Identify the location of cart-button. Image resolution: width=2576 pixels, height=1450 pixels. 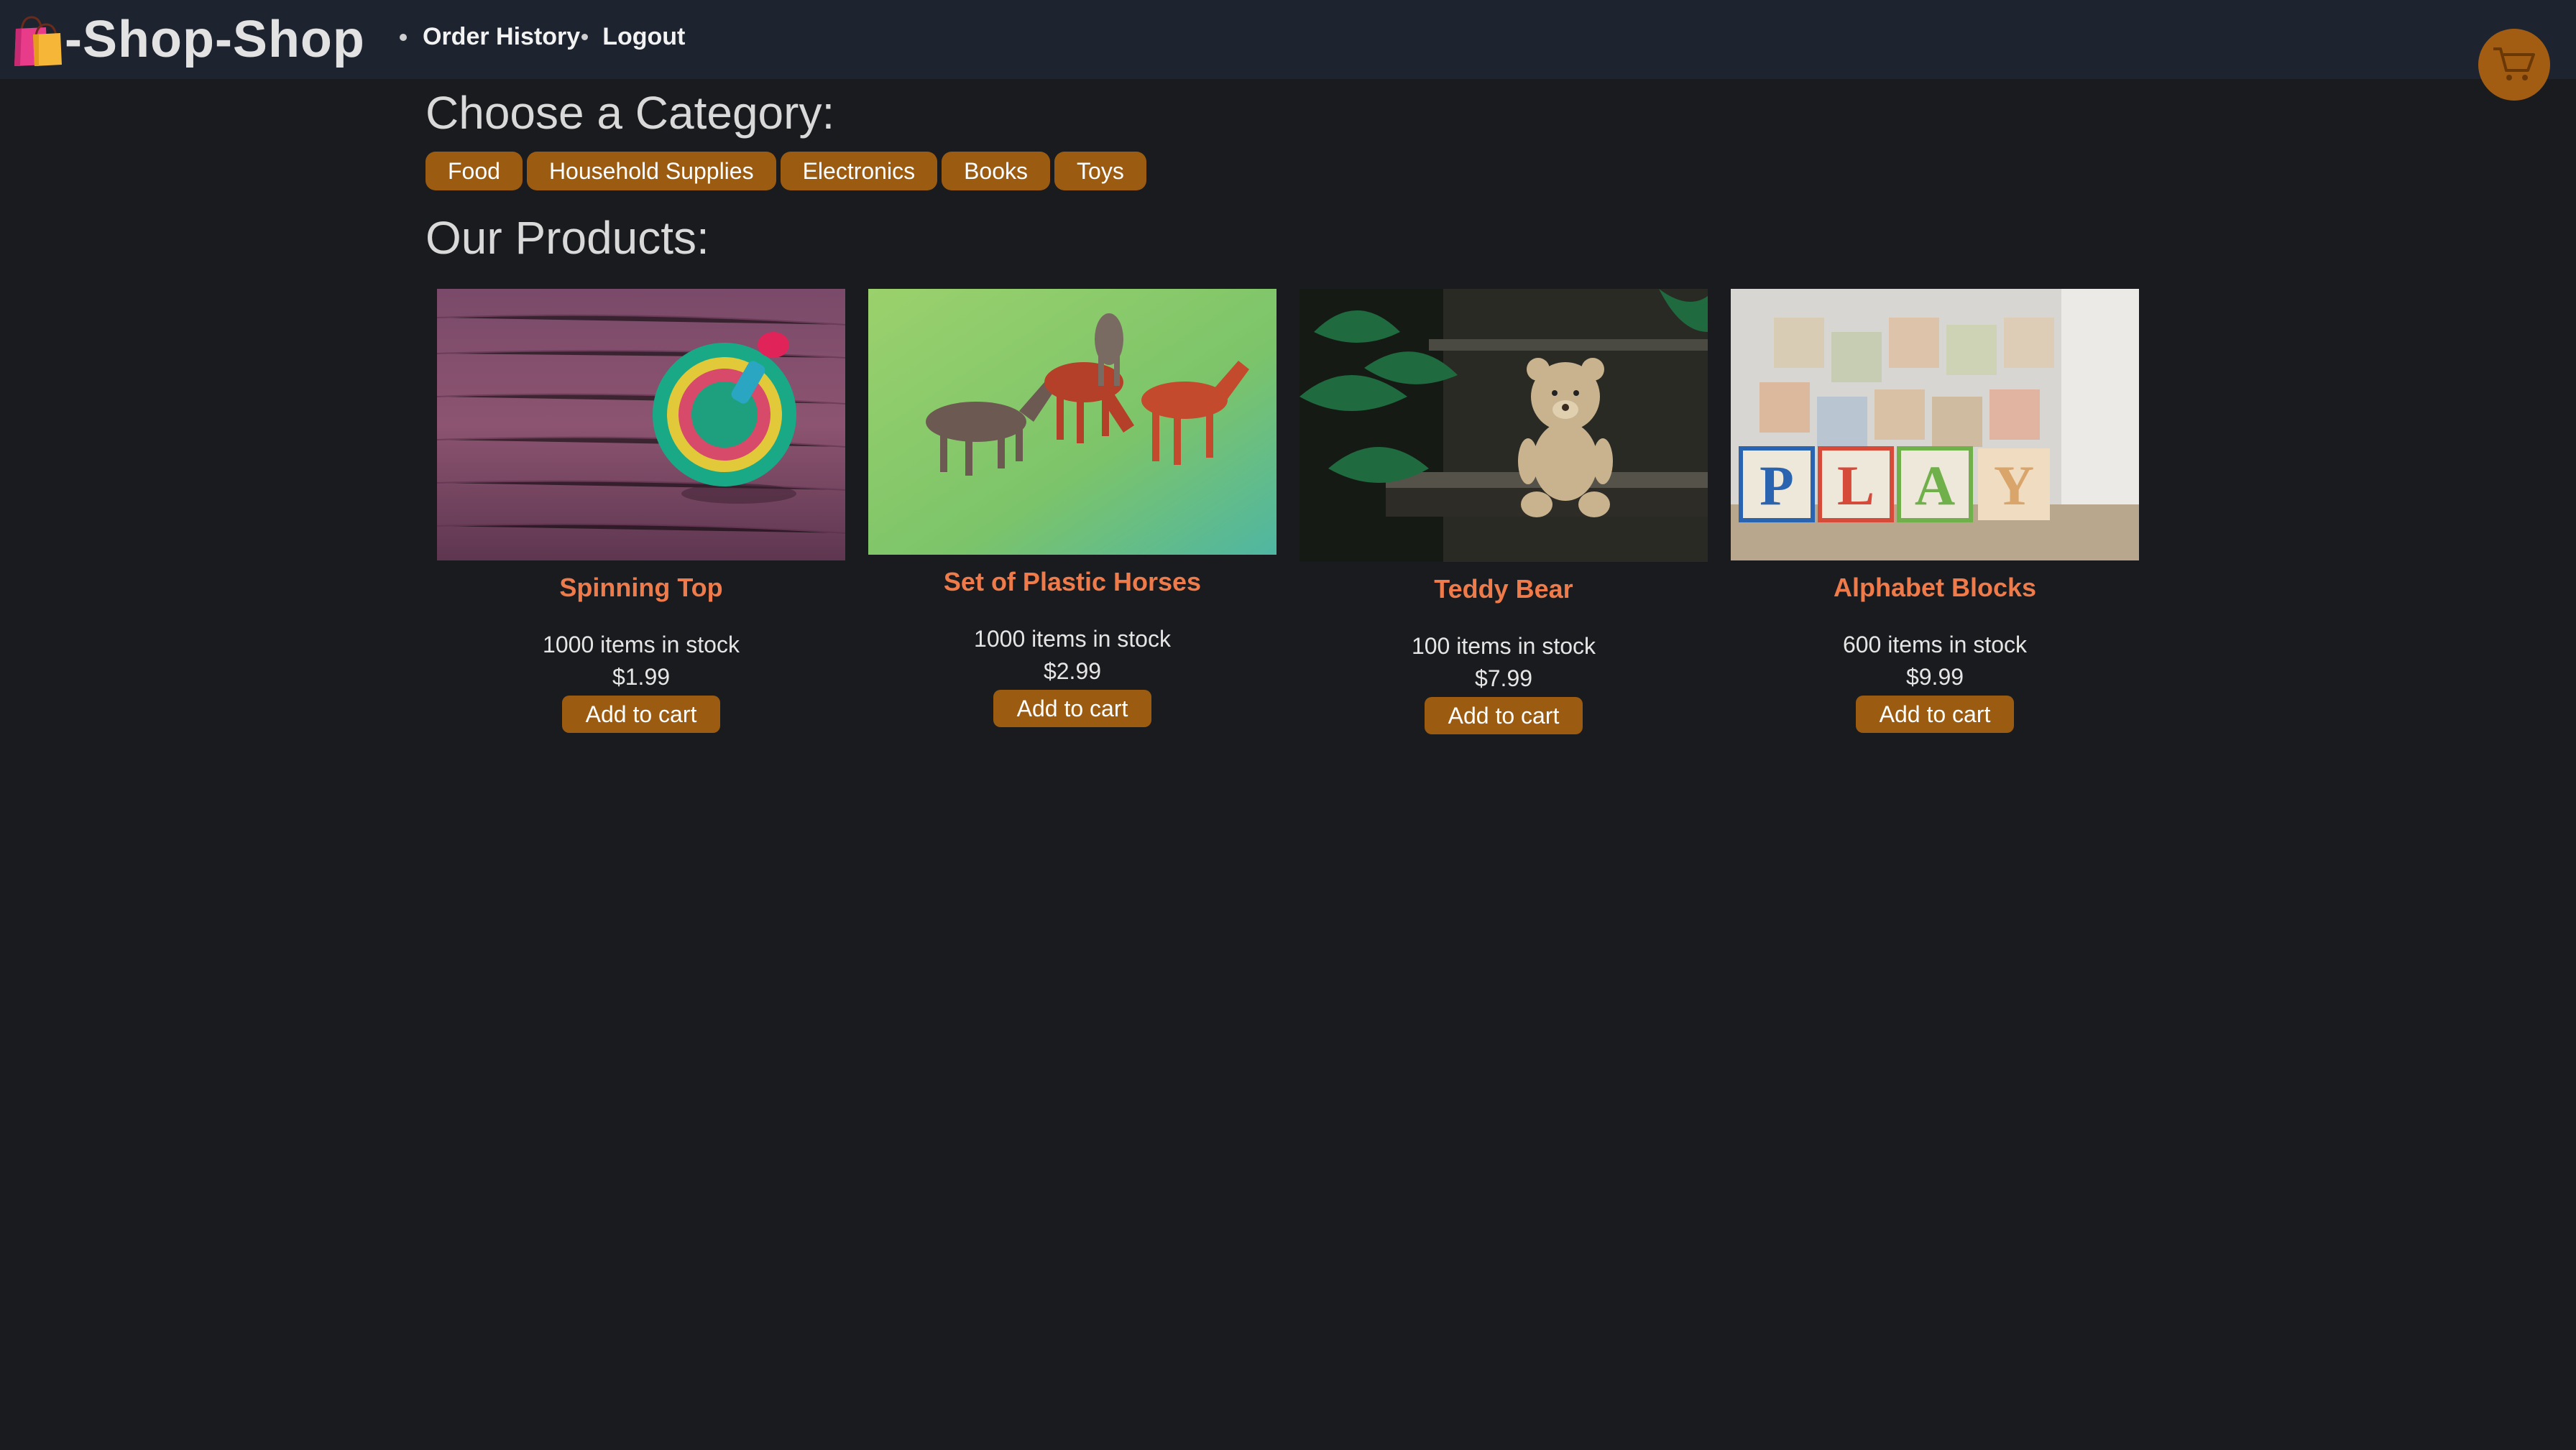
(2514, 65).